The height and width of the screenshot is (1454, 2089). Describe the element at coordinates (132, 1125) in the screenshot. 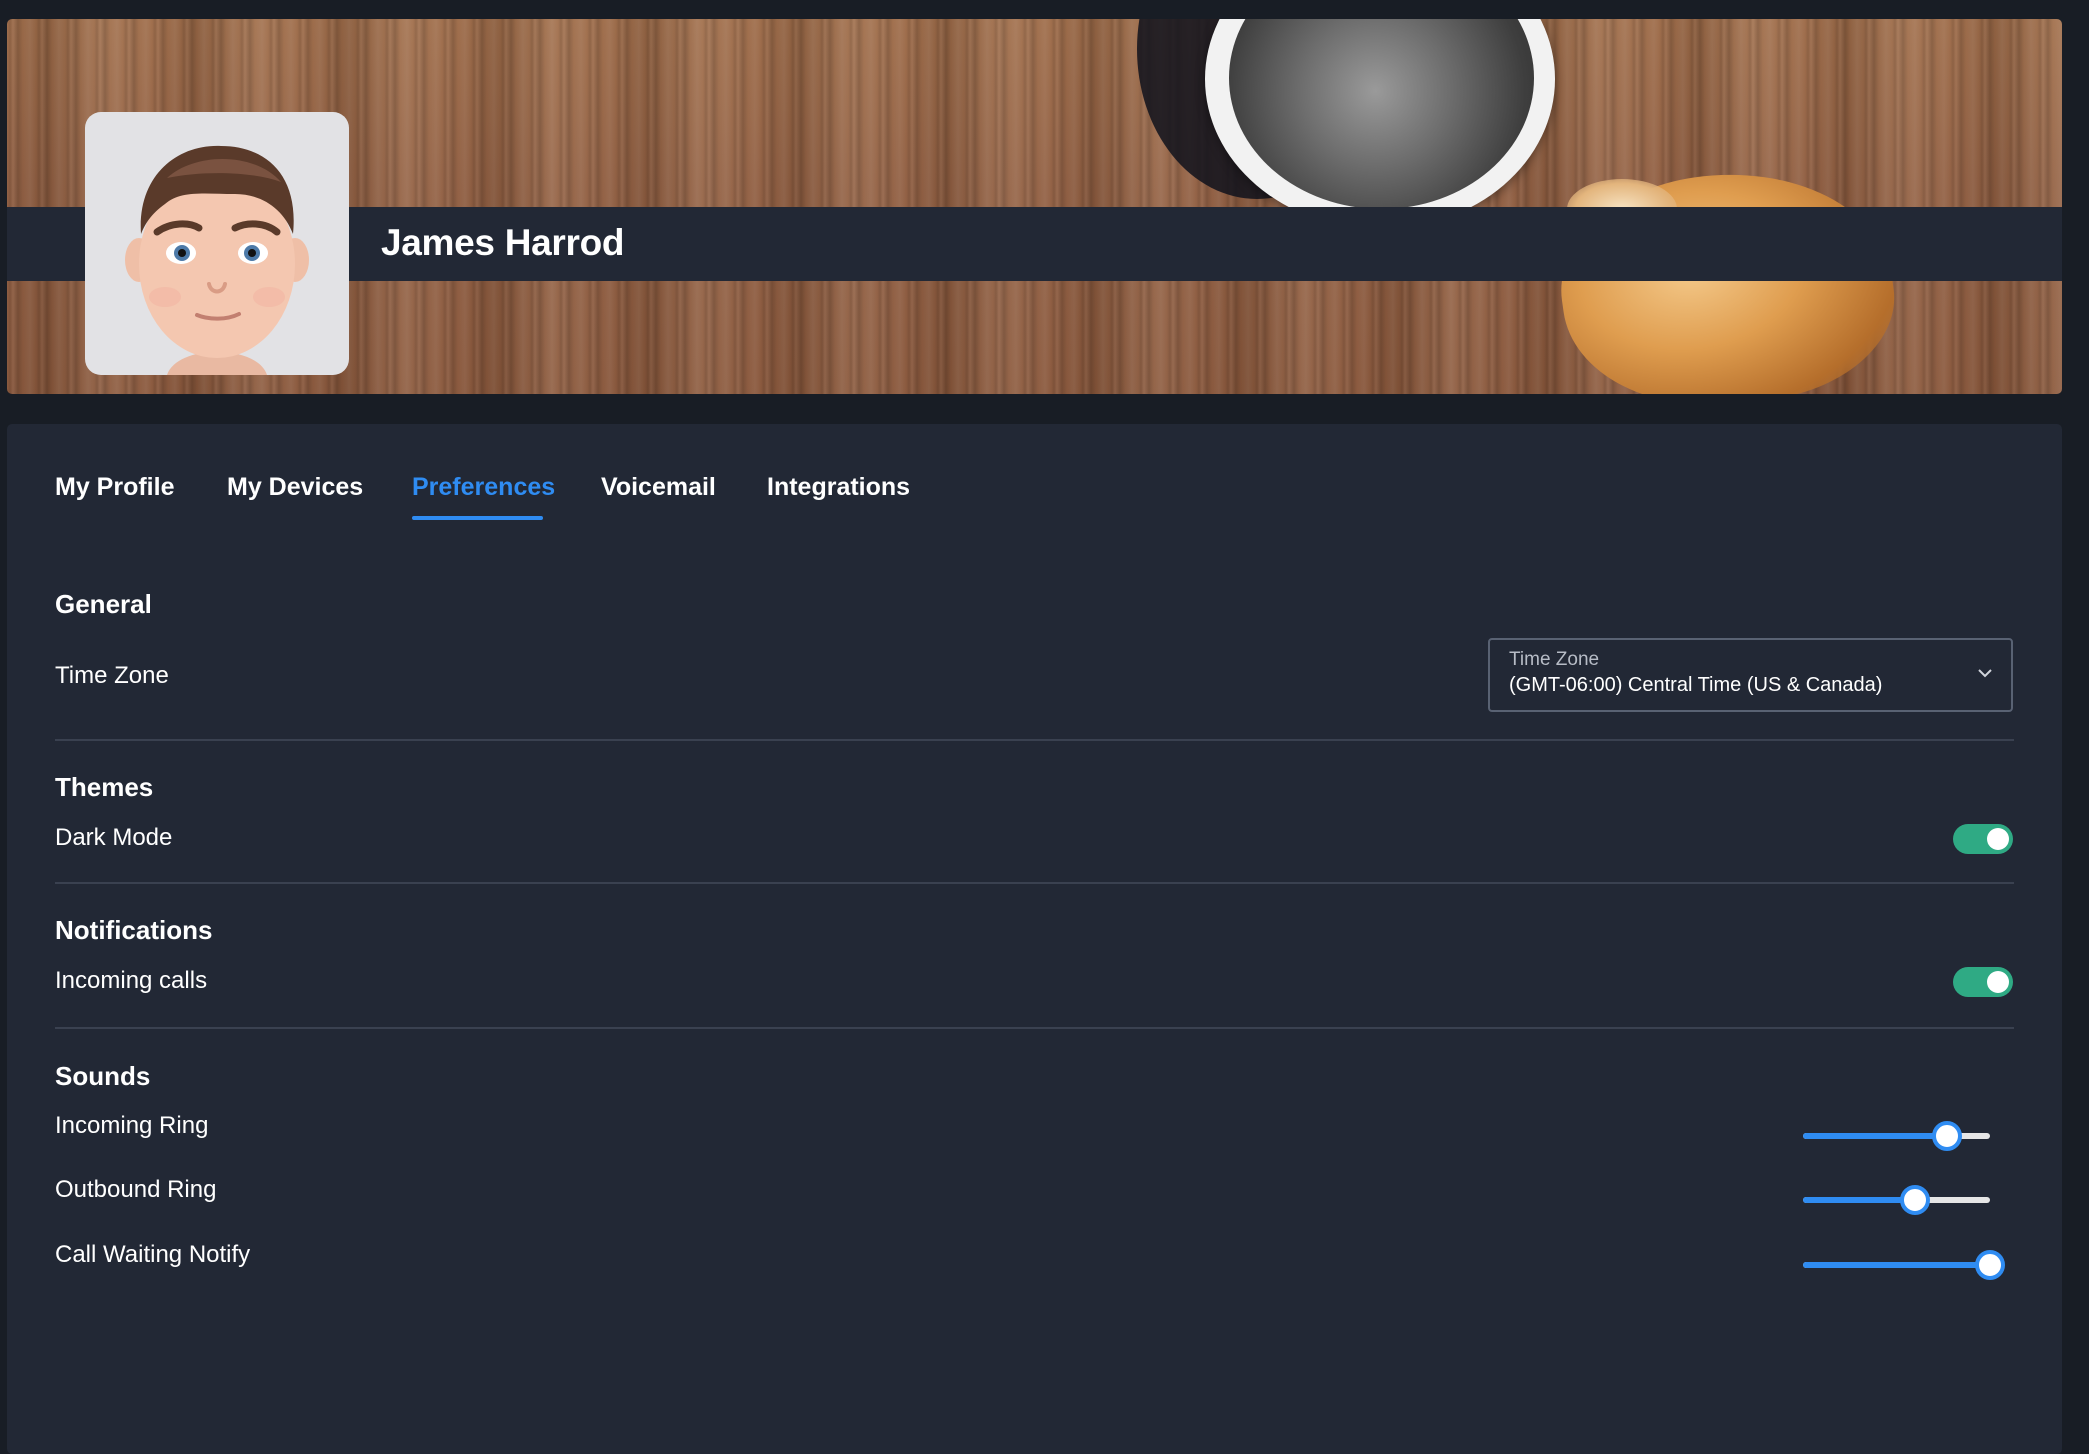

I see `incoming-ring-label: Incoming Ring` at that location.